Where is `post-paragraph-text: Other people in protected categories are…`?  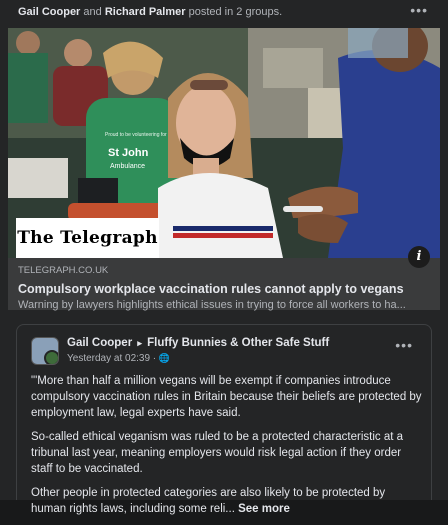 post-paragraph-text: Other people in protected categories are… is located at coordinates (208, 501).